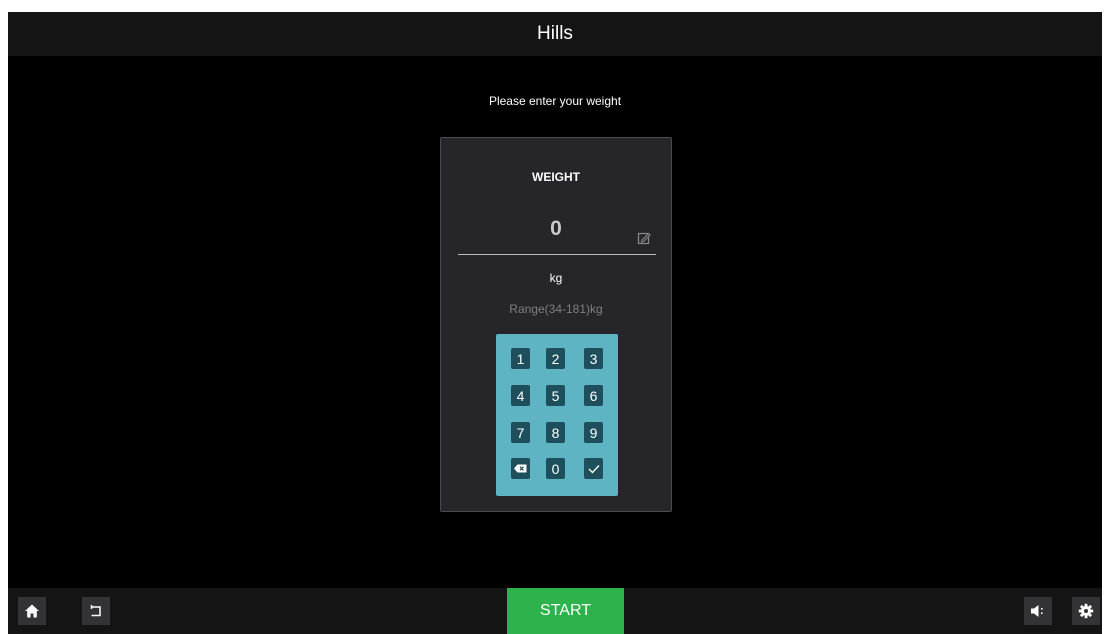 The height and width of the screenshot is (634, 1110). Describe the element at coordinates (555, 432) in the screenshot. I see `key-8: 8` at that location.